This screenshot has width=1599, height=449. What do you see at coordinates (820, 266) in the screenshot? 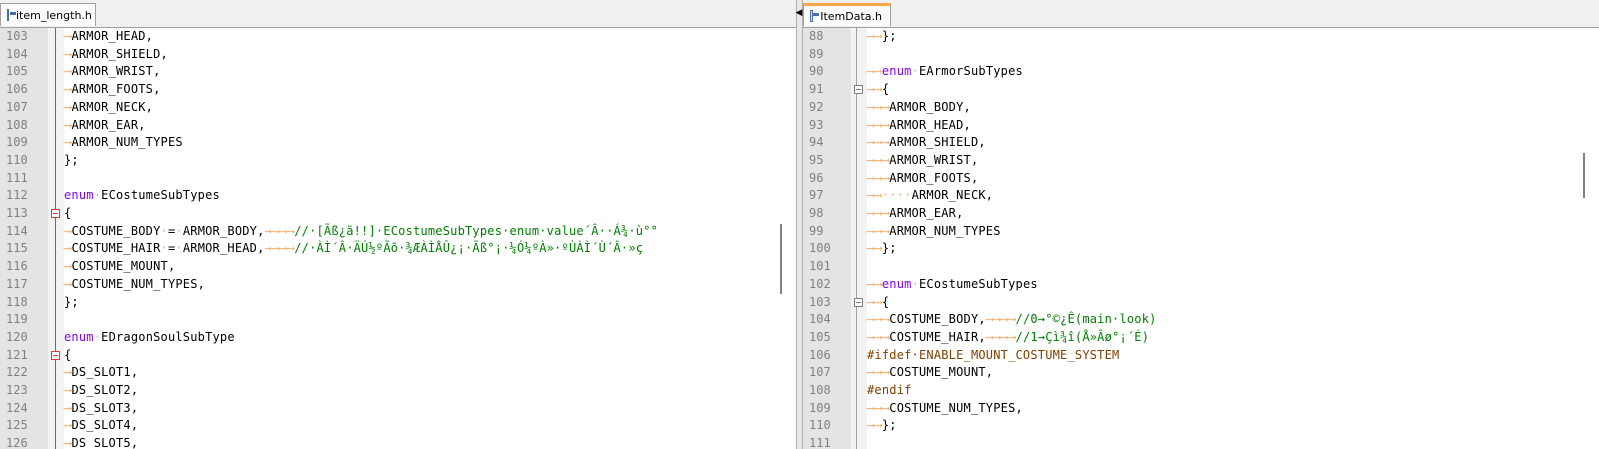
I see `line-number: 101` at bounding box center [820, 266].